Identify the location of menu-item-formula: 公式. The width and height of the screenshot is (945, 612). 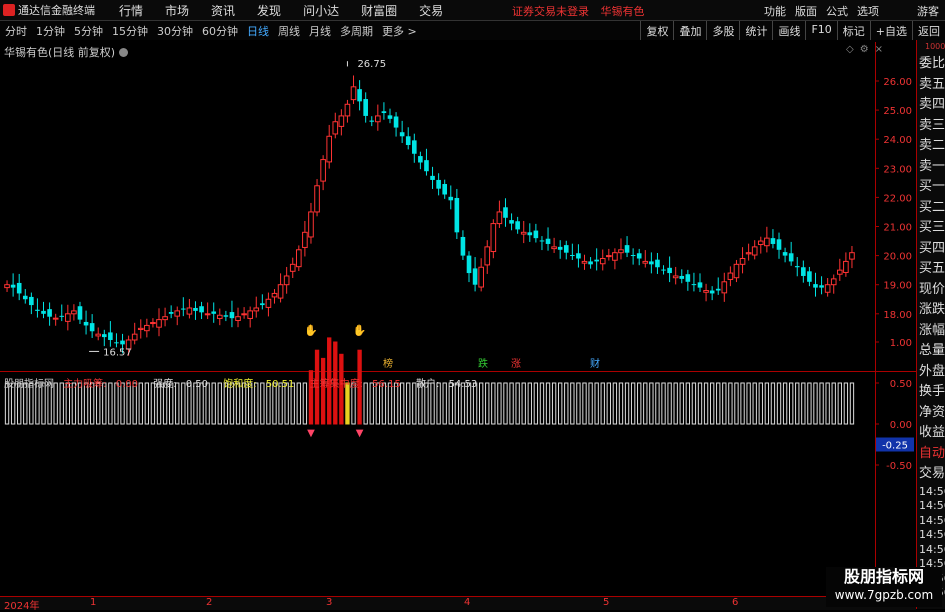
(837, 11).